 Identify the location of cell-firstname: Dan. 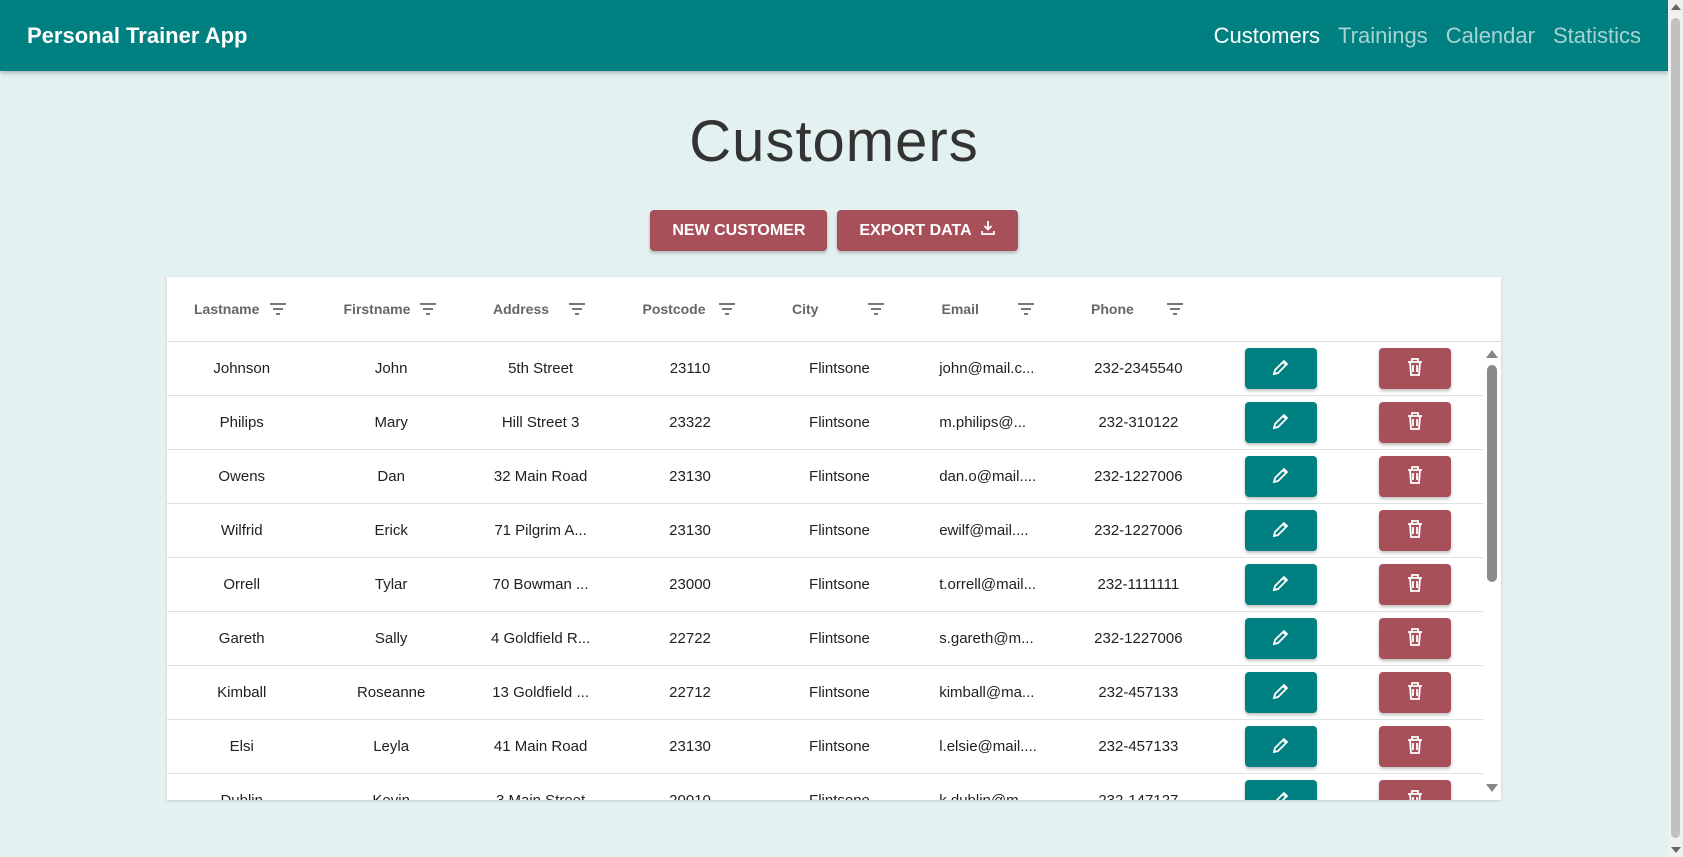
(391, 476).